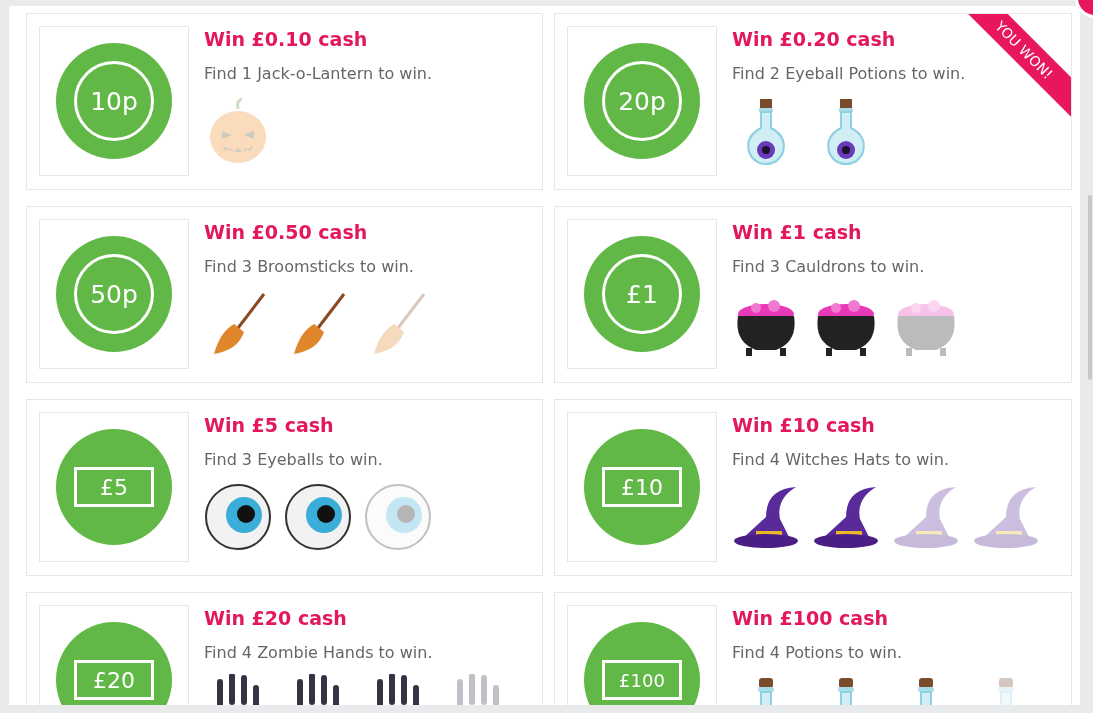  I want to click on prize-description: Find 1 Jack-o-Lantern to win., so click(318, 73).